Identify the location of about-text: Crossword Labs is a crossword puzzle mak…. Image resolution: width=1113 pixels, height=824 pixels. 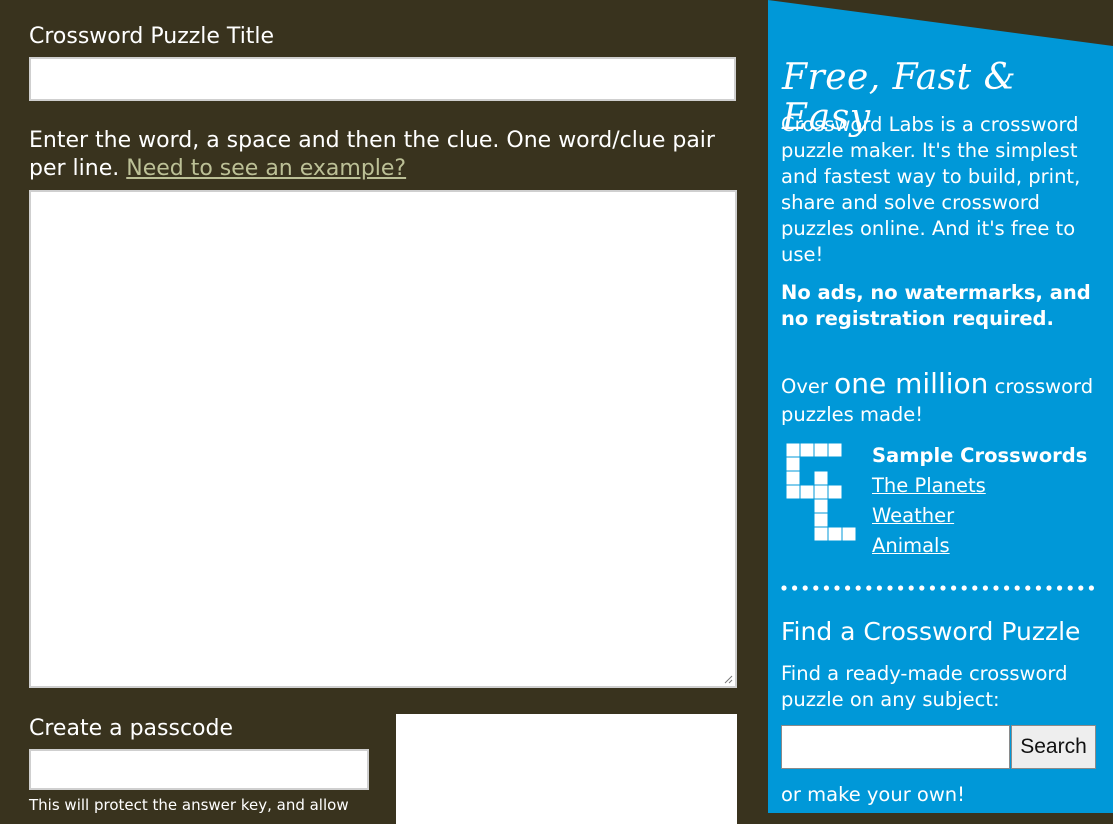
(931, 189).